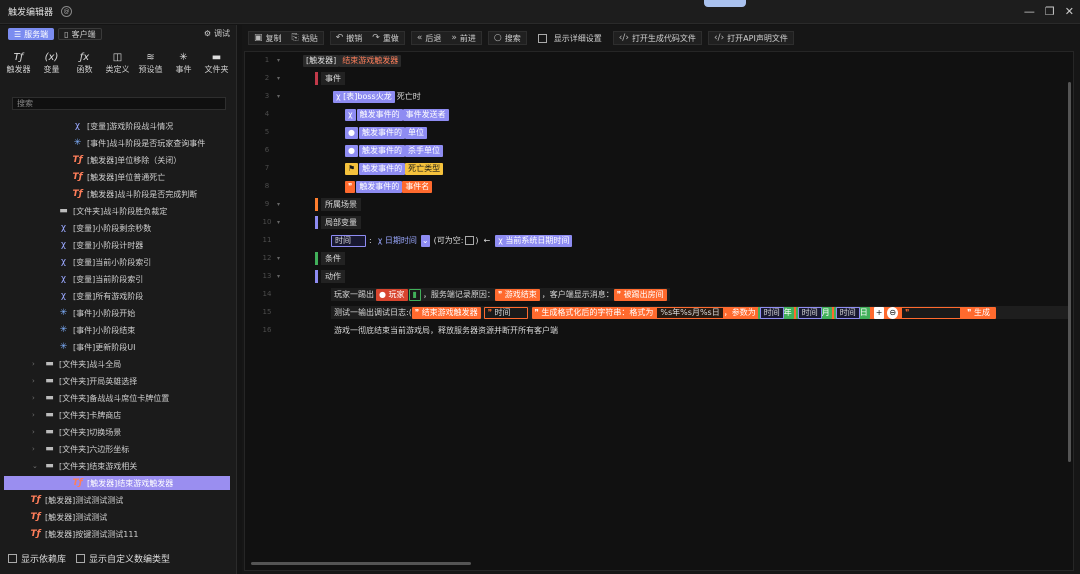  Describe the element at coordinates (119, 103) in the screenshot. I see `search-input: 搜索` at that location.